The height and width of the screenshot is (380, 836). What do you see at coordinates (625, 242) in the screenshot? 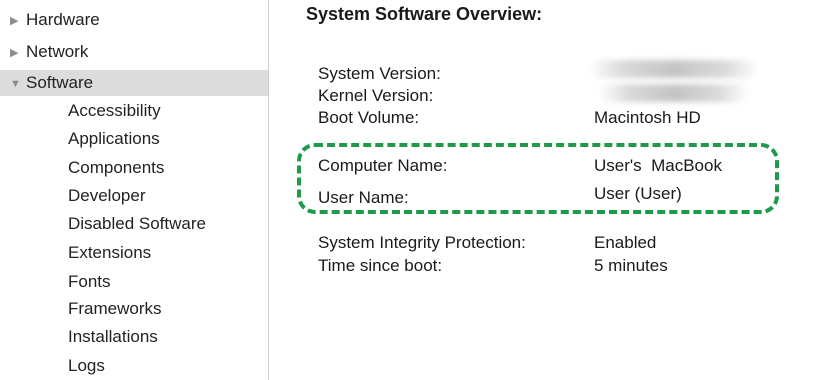
I see `sip-value: Enabled` at bounding box center [625, 242].